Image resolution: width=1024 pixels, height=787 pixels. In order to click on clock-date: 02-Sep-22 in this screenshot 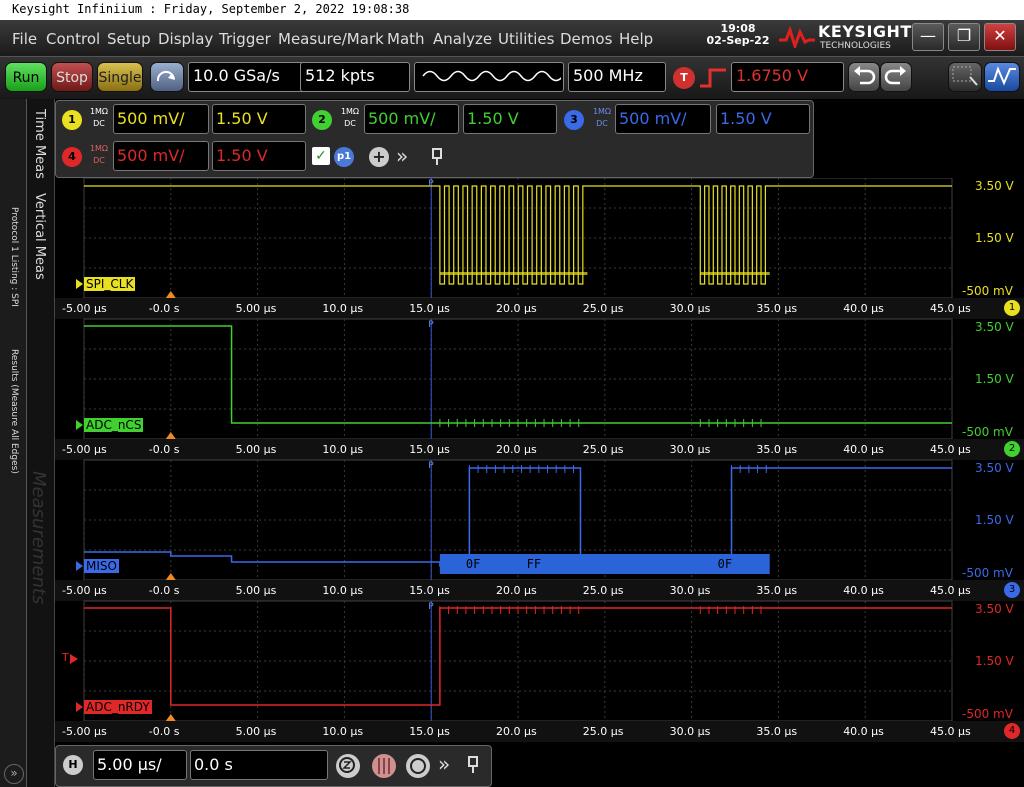, I will do `click(738, 40)`.